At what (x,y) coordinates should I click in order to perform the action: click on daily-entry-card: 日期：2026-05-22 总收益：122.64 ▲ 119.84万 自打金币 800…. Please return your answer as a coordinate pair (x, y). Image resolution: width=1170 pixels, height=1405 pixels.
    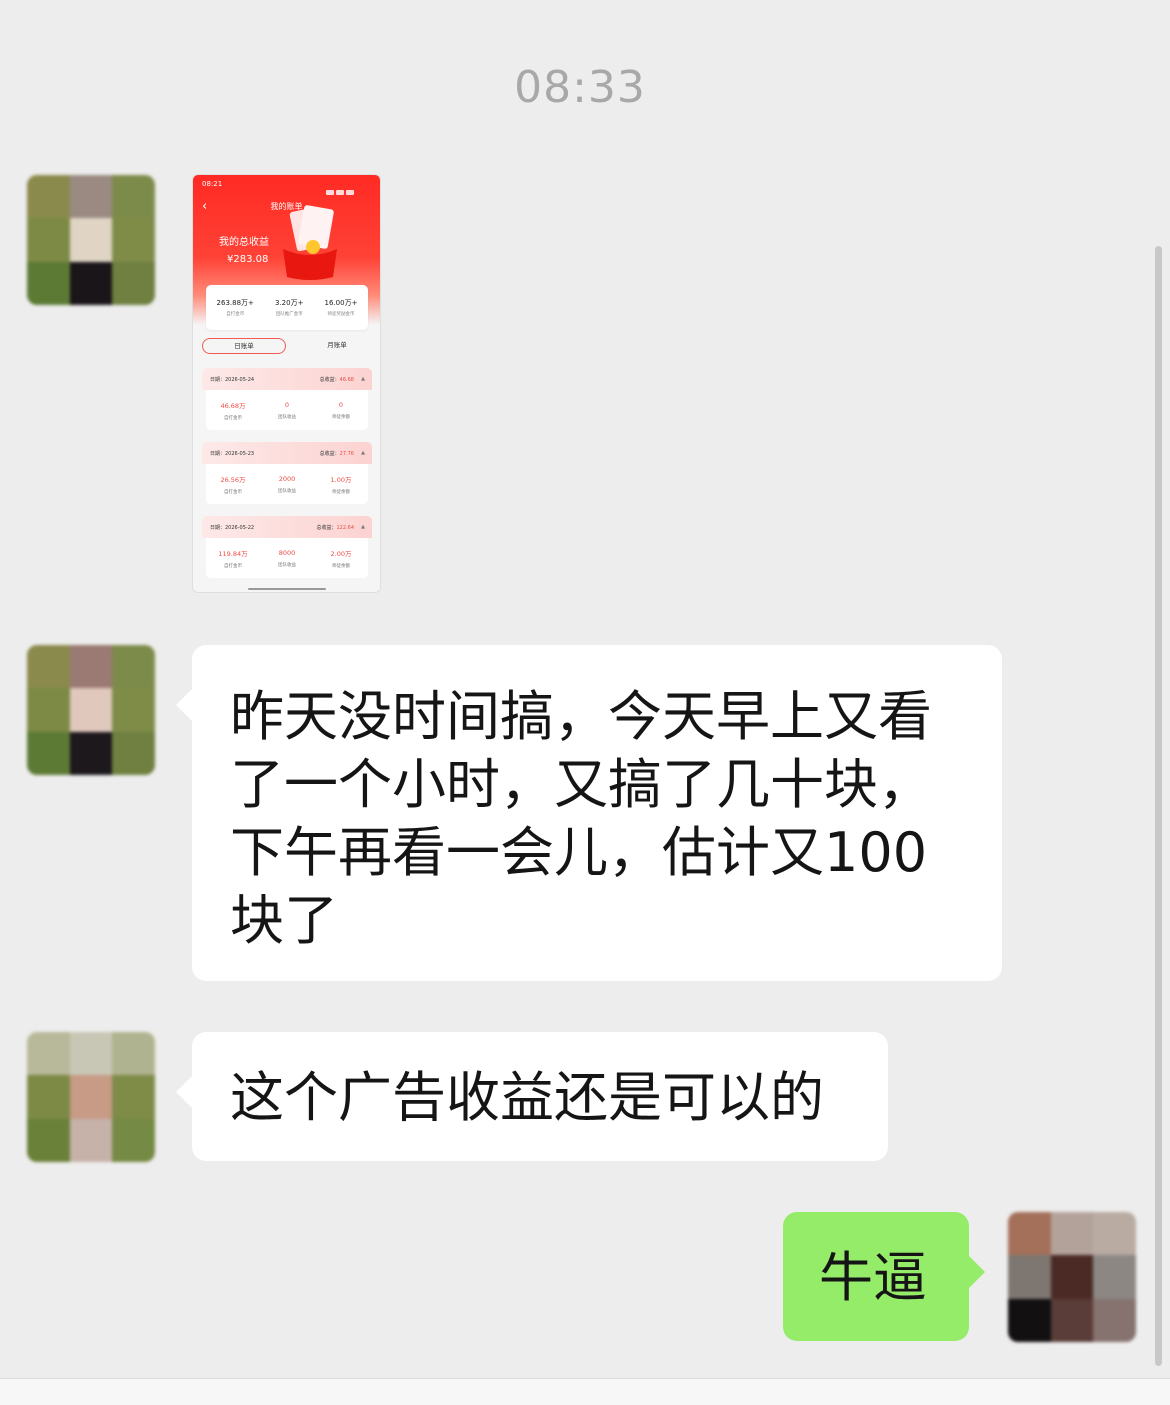
    Looking at the image, I should click on (287, 549).